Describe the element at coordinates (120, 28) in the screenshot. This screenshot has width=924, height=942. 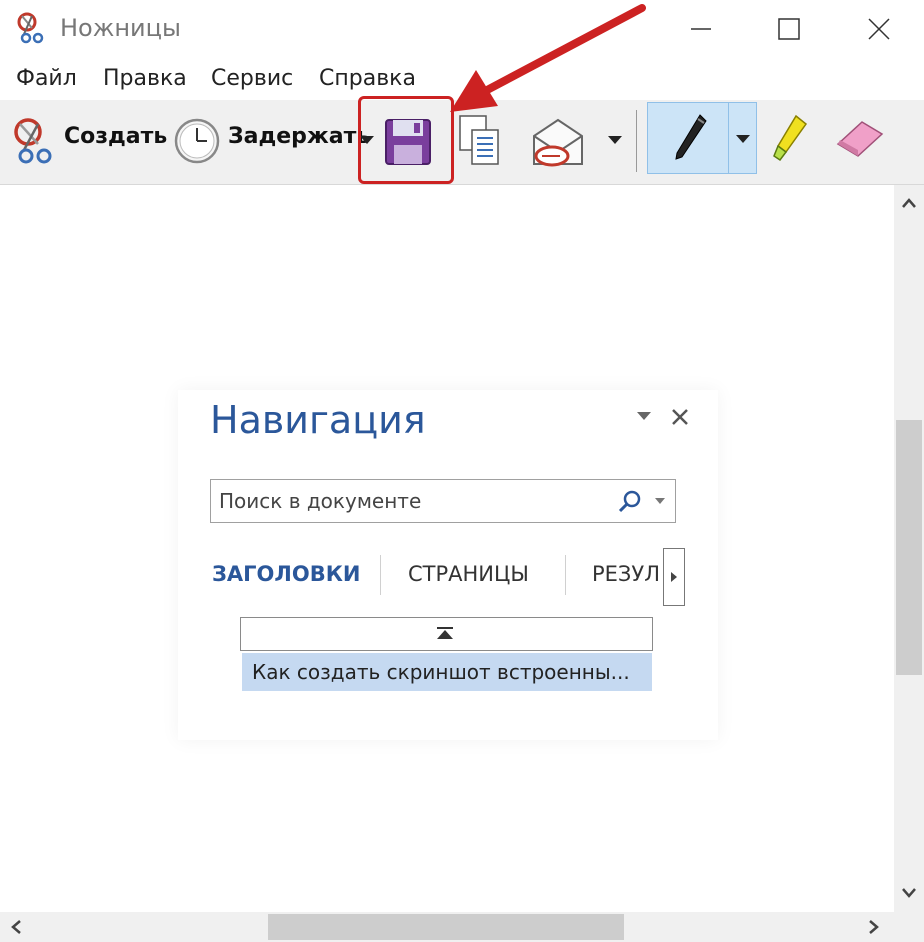
I see `window-title: Ножницы` at that location.